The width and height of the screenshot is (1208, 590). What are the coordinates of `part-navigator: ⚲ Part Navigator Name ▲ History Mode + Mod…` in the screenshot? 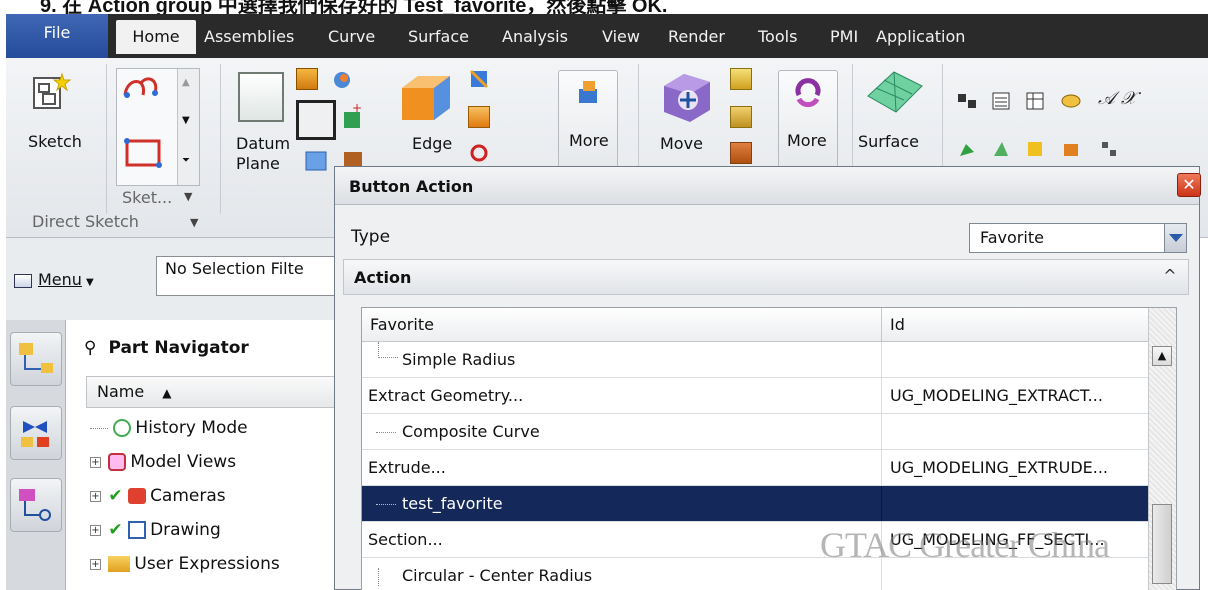 It's located at (201, 455).